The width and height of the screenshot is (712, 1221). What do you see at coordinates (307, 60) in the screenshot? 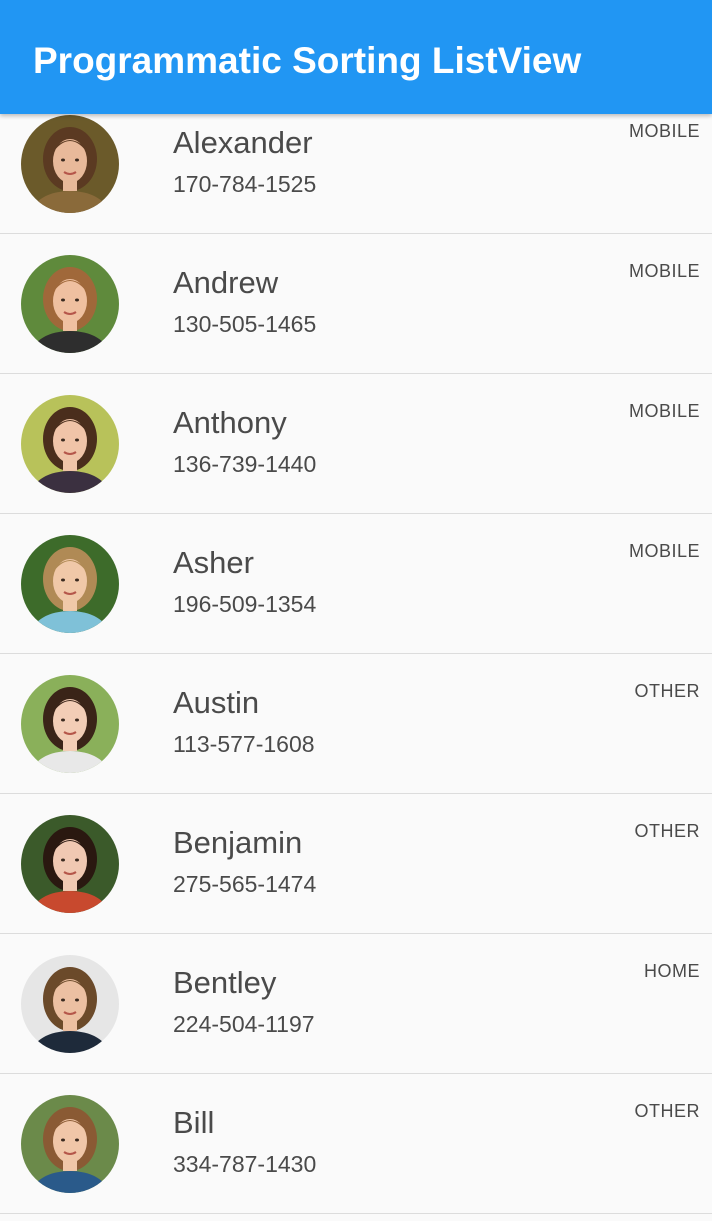
I see `page-title: Programmatic Sorting ListView` at bounding box center [307, 60].